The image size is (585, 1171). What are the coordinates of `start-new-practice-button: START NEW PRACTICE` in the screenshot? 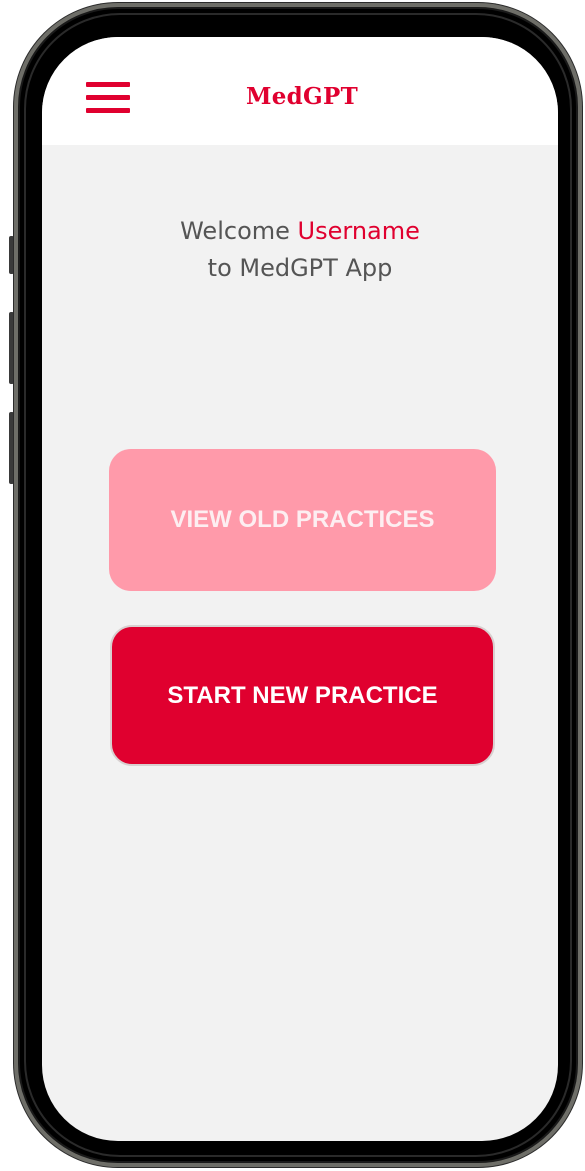 It's located at (302, 695).